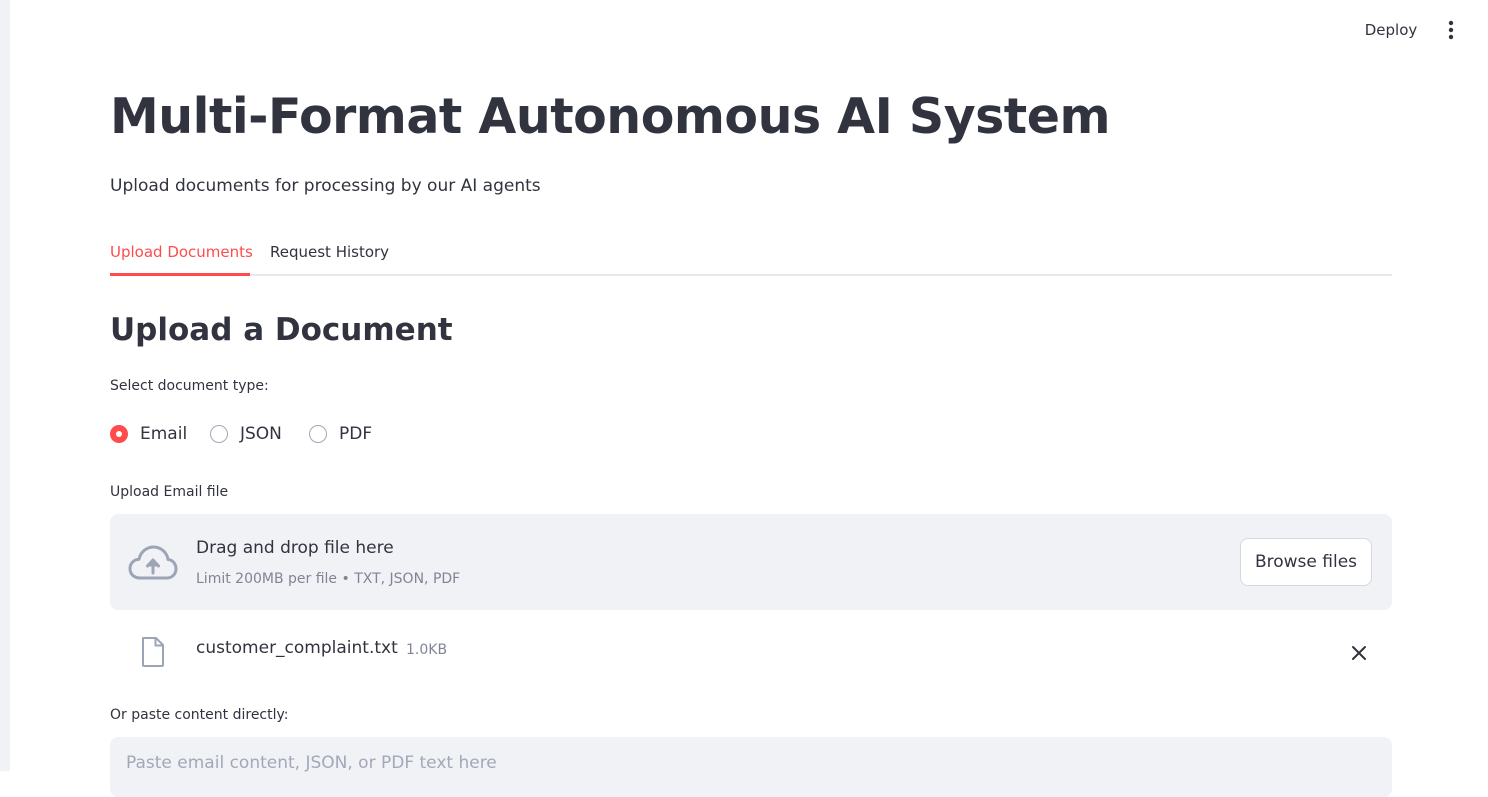 The image size is (1488, 797). I want to click on main-menu-button, so click(1451, 30).